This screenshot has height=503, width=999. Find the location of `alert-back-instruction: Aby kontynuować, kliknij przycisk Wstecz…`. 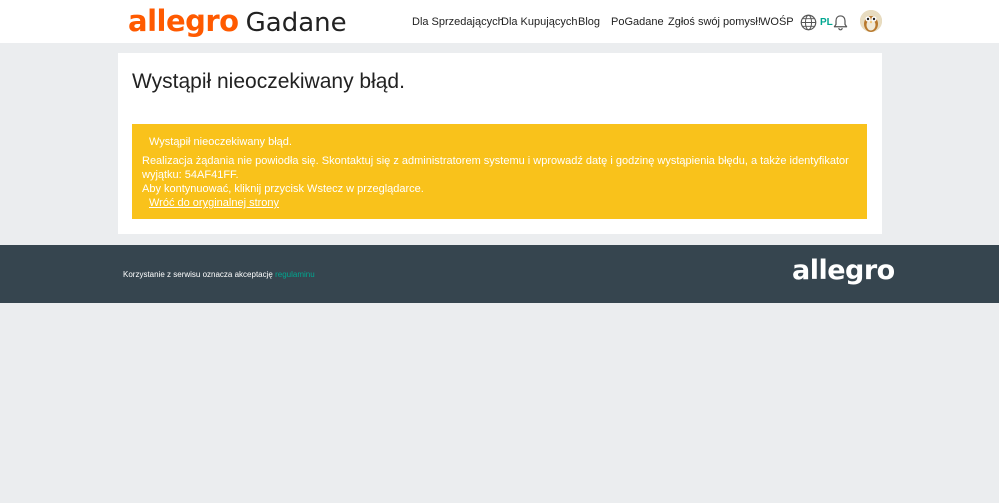

alert-back-instruction: Aby kontynuować, kliknij przycisk Wstecz… is located at coordinates (283, 189).